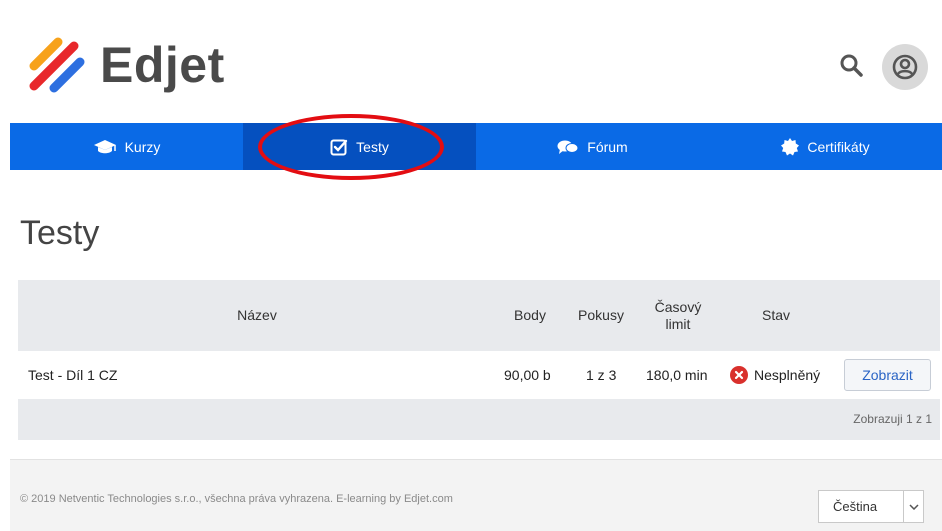 The height and width of the screenshot is (531, 942). I want to click on language-selected: Čeština, so click(855, 506).